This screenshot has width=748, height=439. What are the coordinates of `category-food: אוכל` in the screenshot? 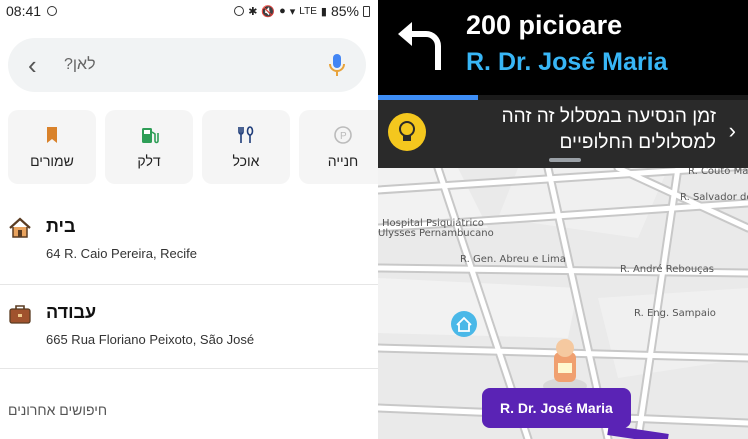 It's located at (246, 147).